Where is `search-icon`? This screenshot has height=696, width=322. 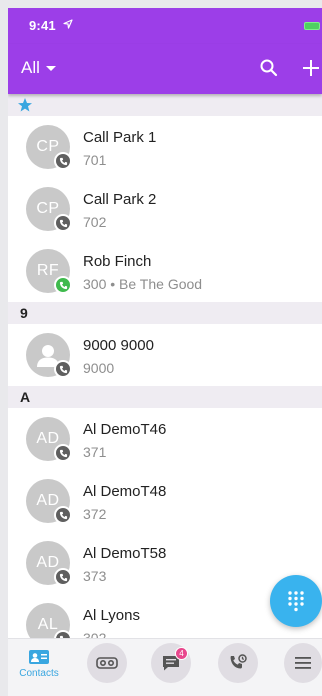
search-icon is located at coordinates (269, 68).